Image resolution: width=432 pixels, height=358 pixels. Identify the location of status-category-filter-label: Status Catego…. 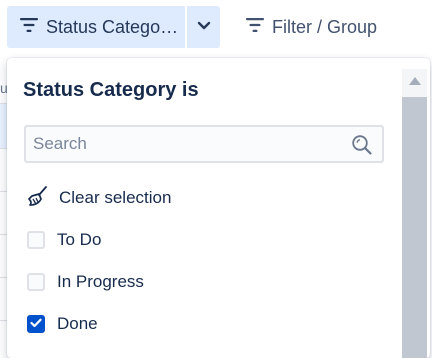
(112, 26).